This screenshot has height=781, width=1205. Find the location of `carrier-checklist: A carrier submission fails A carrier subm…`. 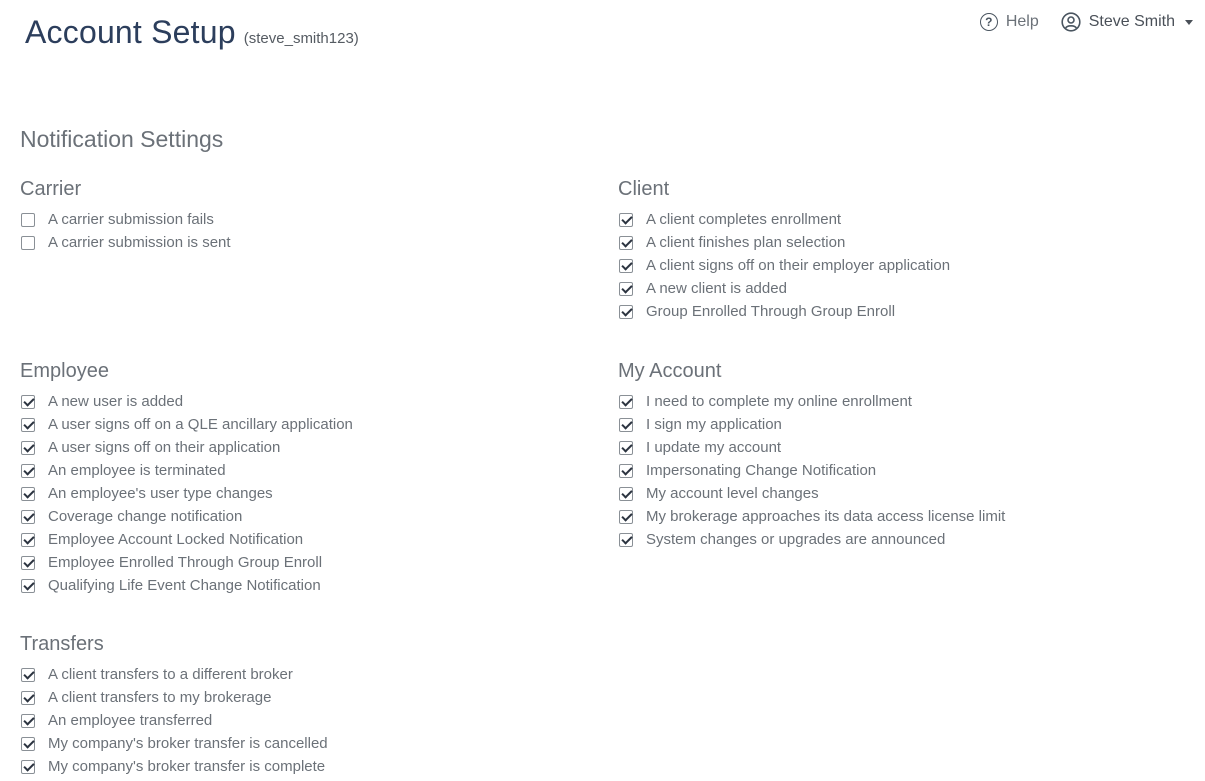

carrier-checklist: A carrier submission fails A carrier subm… is located at coordinates (125, 231).